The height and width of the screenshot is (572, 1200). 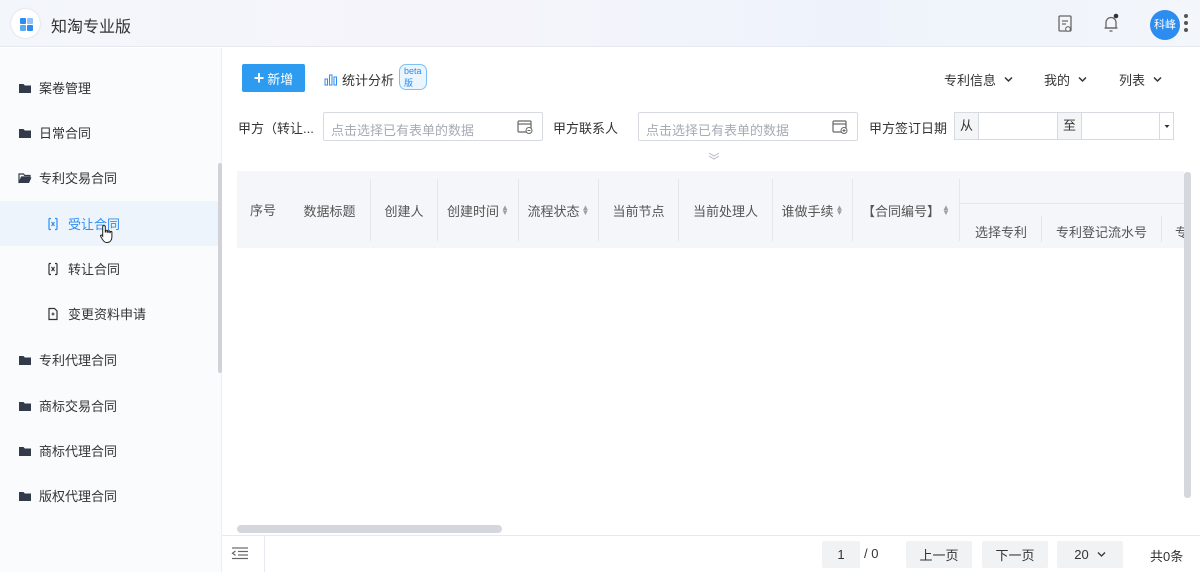 What do you see at coordinates (94, 269) in the screenshot?
I see `sidebar-item-label: 转让合同` at bounding box center [94, 269].